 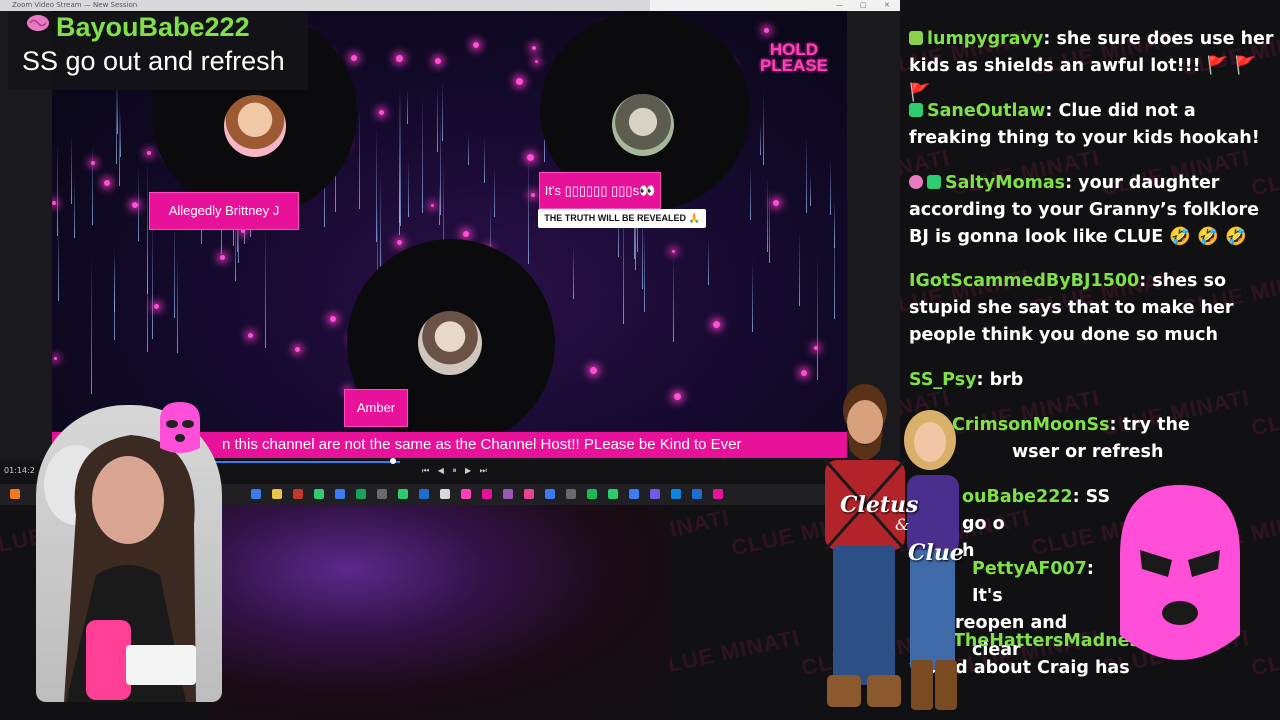 I want to click on ampersand-label: &, so click(x=902, y=524).